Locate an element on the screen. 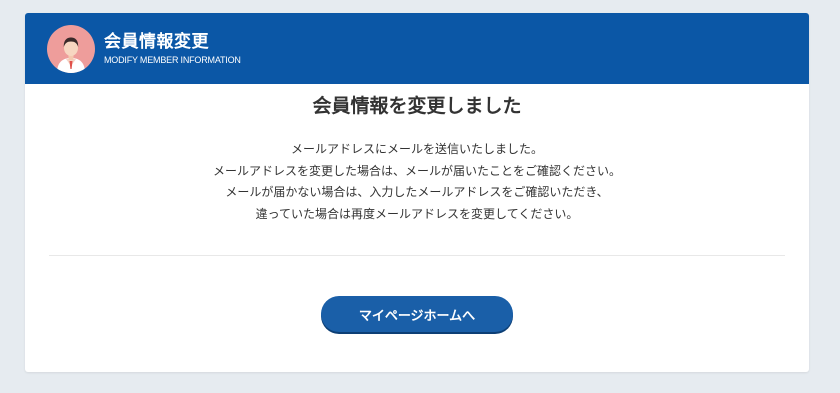 The height and width of the screenshot is (393, 840). message-line: 違っていた場合は再度メールアドレスを変更してください。 is located at coordinates (417, 213).